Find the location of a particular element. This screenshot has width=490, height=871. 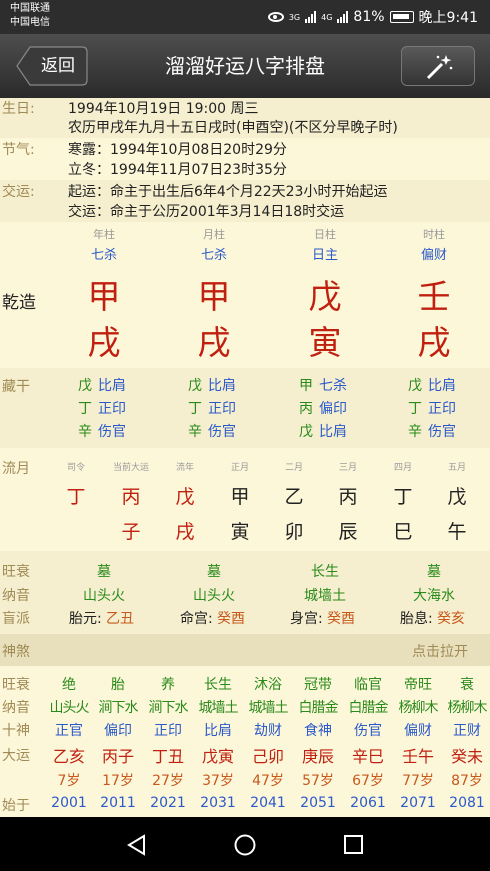

home-nav-icon is located at coordinates (245, 845).